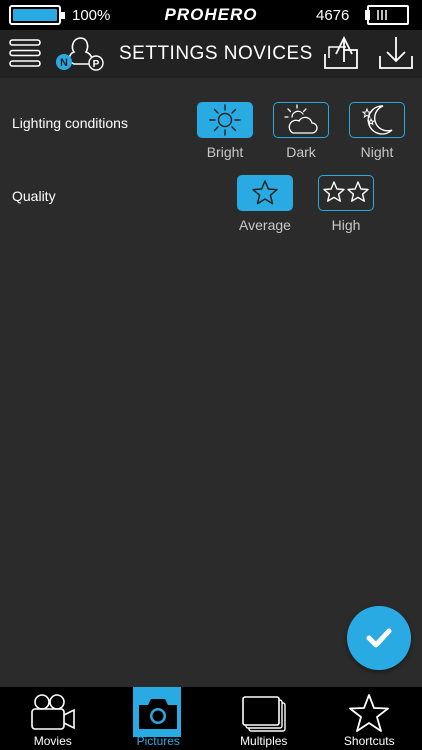  What do you see at coordinates (80, 54) in the screenshot?
I see `user-mode-icon: N P` at bounding box center [80, 54].